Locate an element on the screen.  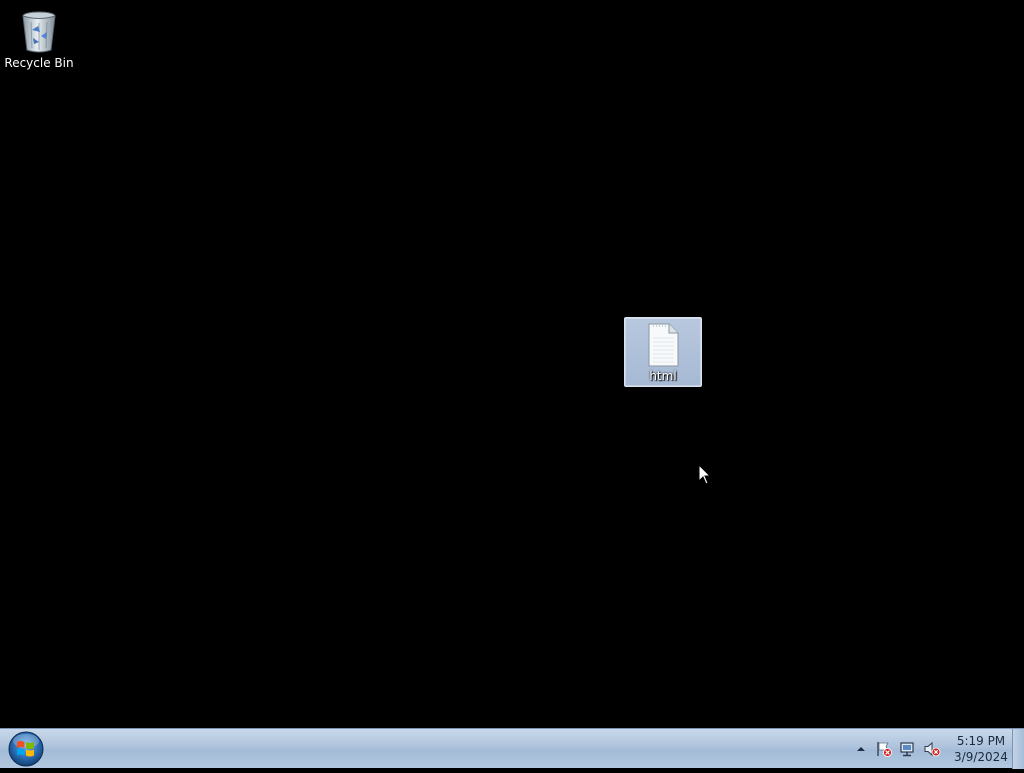
action-center-flag-icon is located at coordinates (884, 749).